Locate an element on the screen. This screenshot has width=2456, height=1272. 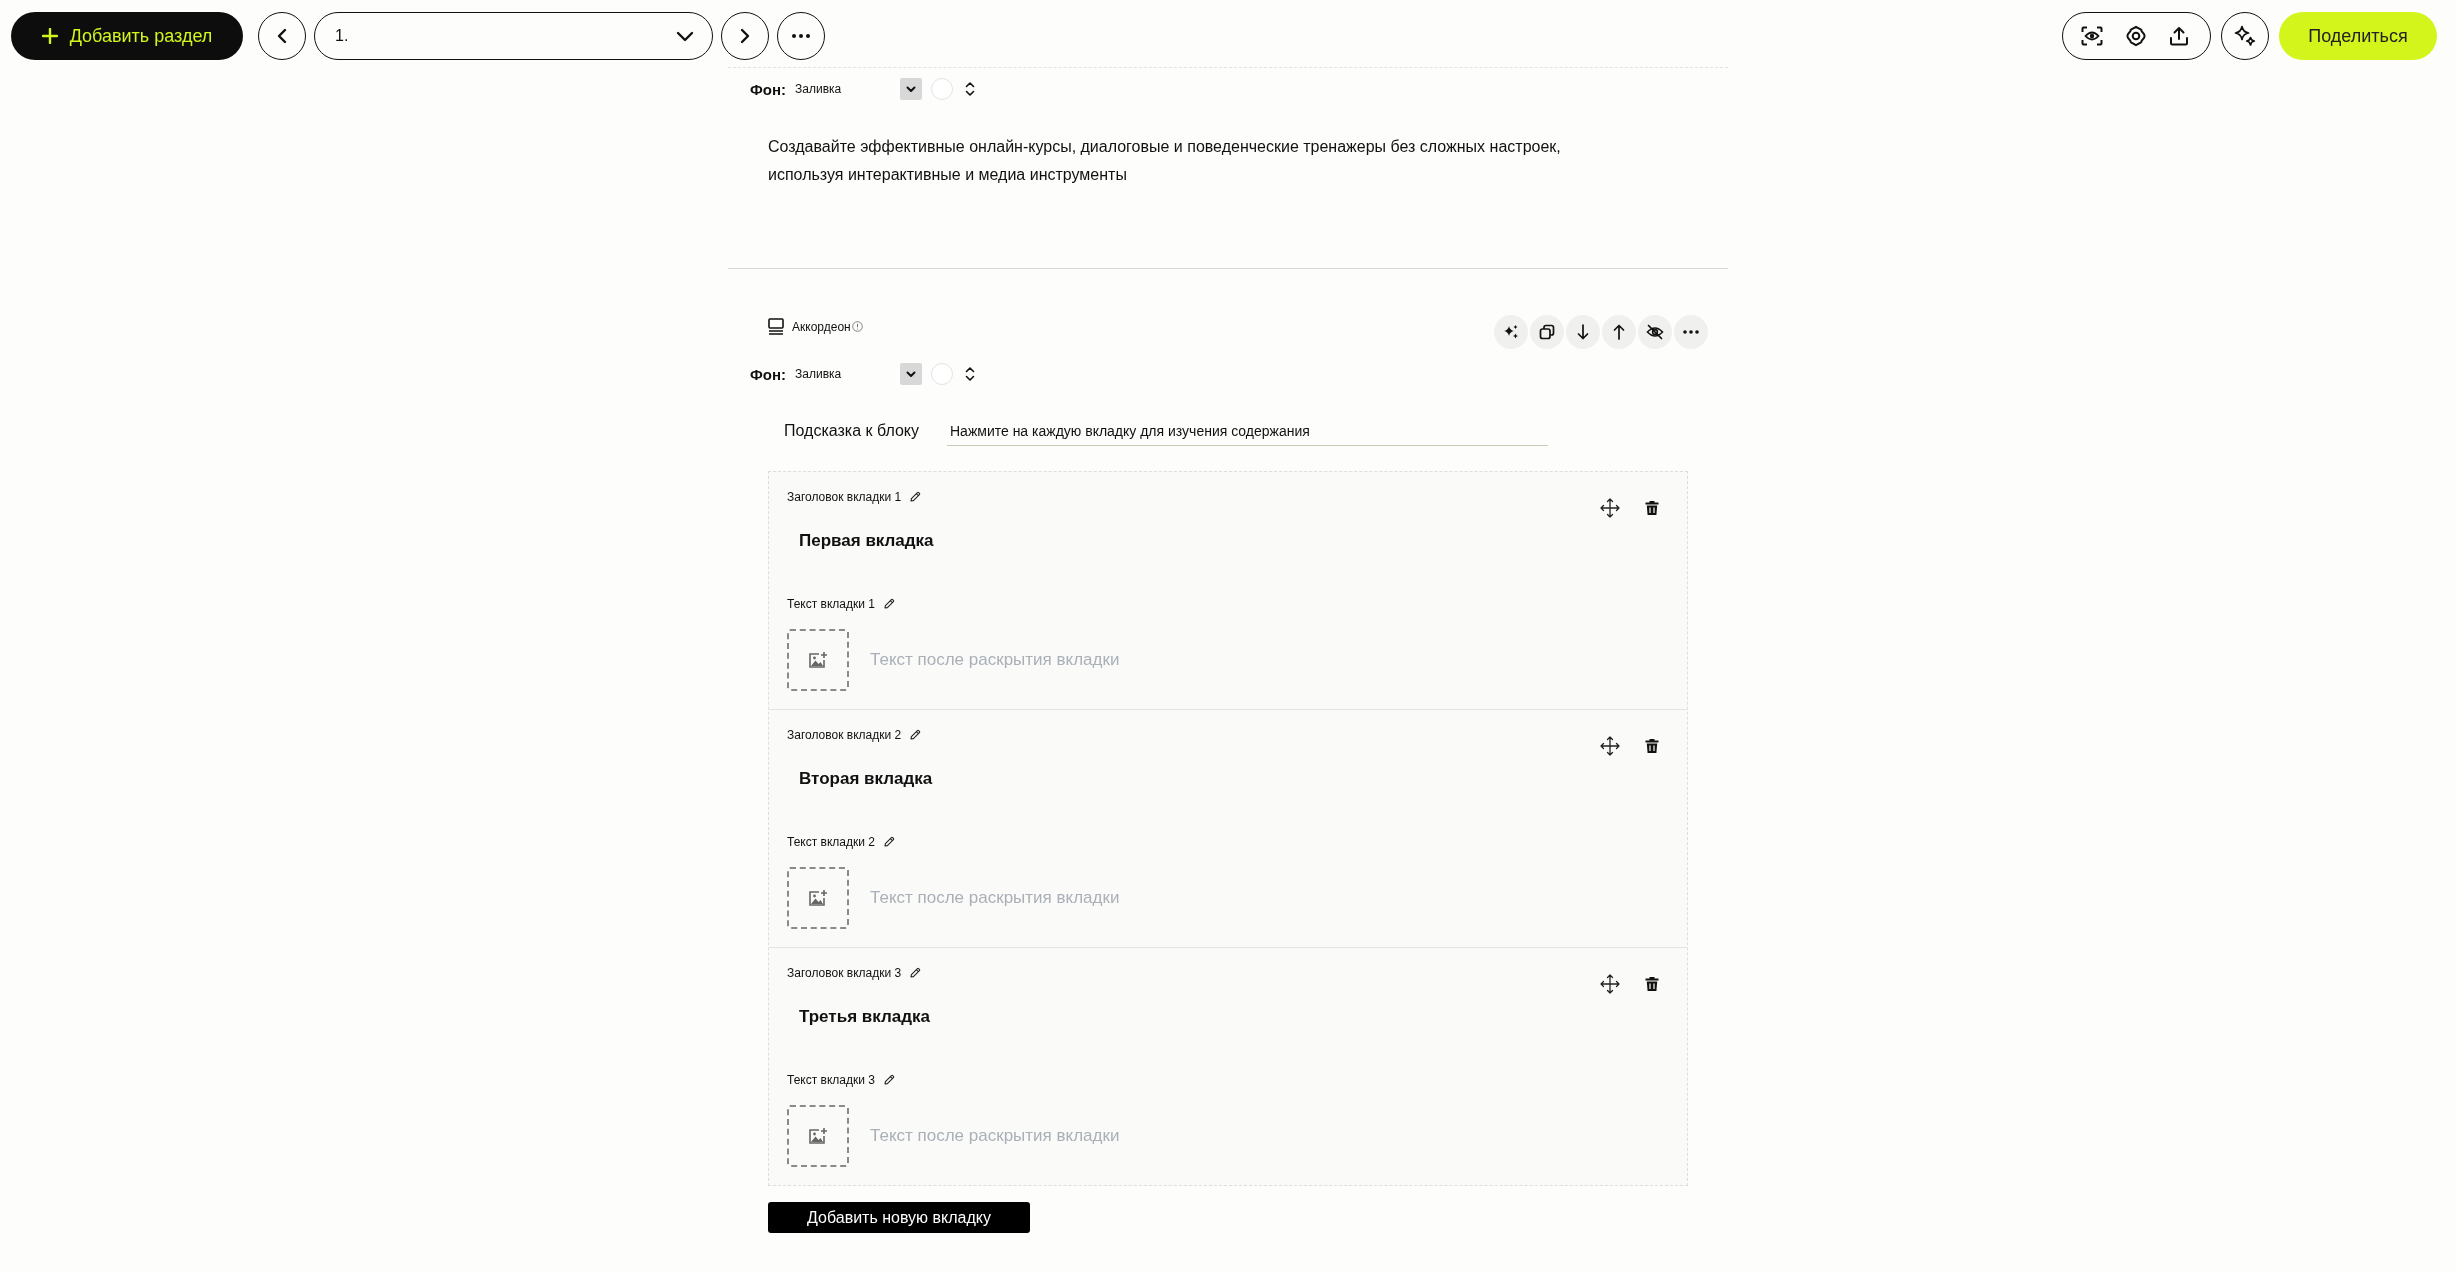
move-down-button is located at coordinates (1583, 332).